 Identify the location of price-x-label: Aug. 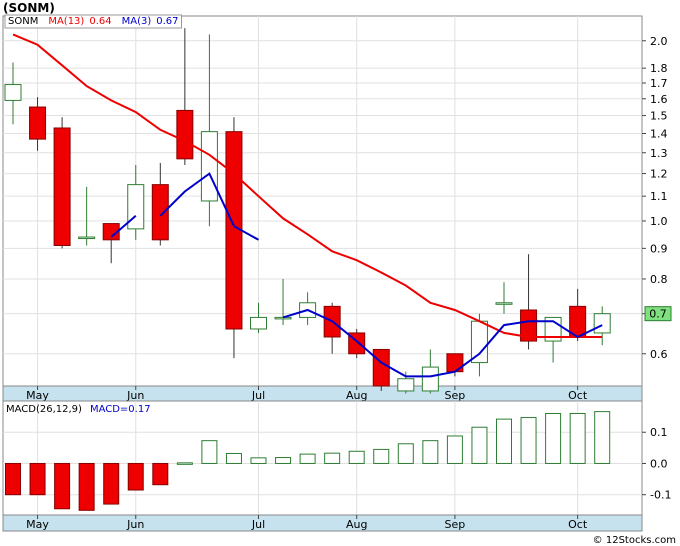
(356, 395).